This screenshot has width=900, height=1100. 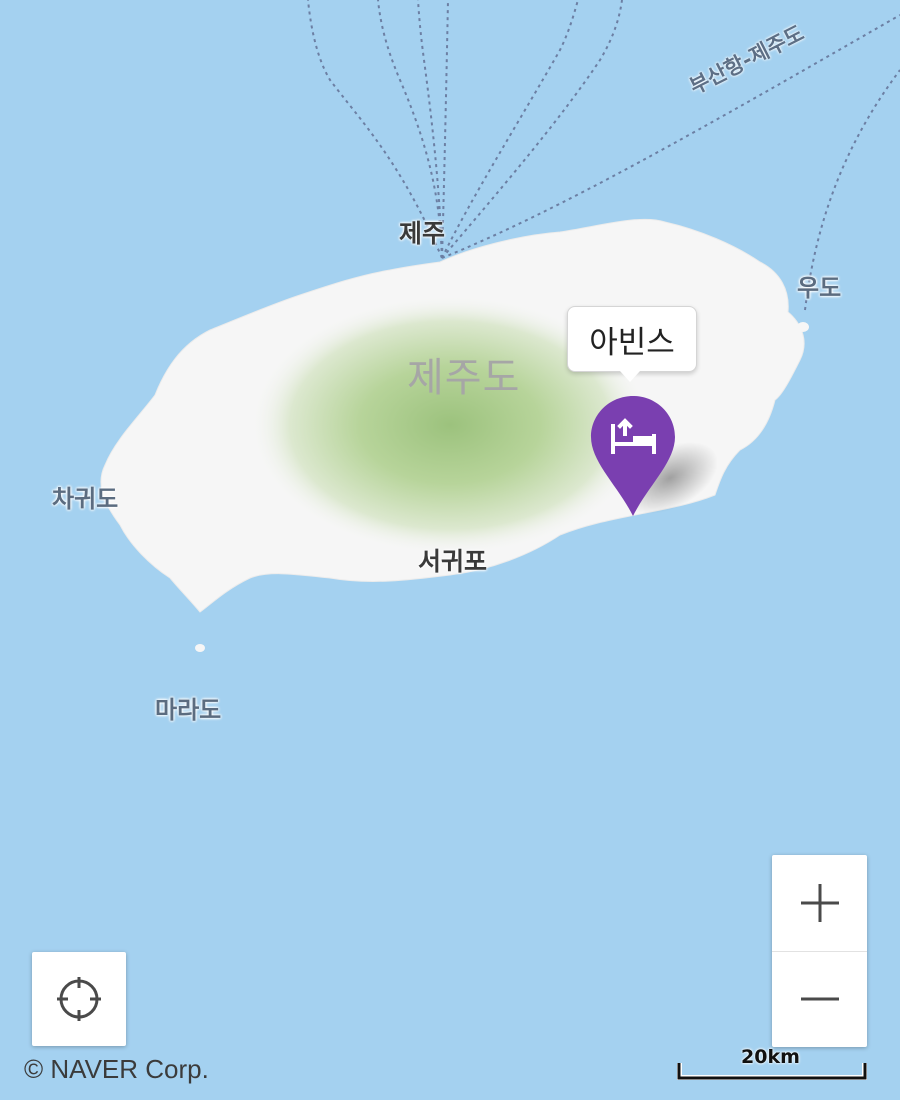 I want to click on marado-island-shape, so click(x=200, y=648).